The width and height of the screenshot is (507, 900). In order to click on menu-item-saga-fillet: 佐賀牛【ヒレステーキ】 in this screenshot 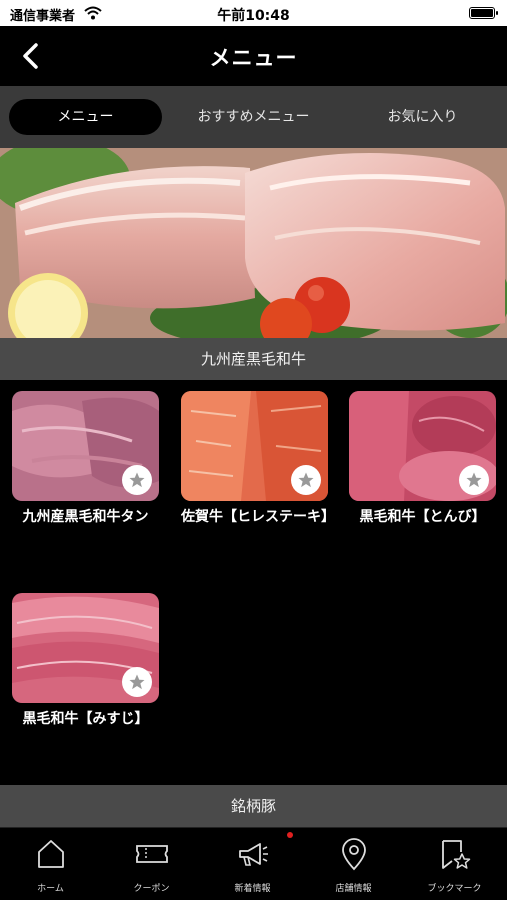, I will do `click(258, 458)`.